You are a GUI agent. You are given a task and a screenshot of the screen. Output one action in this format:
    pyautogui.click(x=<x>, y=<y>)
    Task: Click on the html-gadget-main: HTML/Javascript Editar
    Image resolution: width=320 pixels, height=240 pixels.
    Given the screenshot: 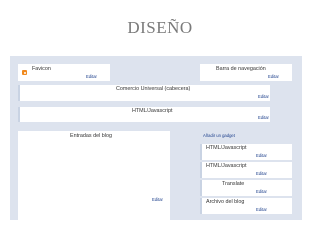 What is the action you would take?
    pyautogui.click(x=144, y=114)
    